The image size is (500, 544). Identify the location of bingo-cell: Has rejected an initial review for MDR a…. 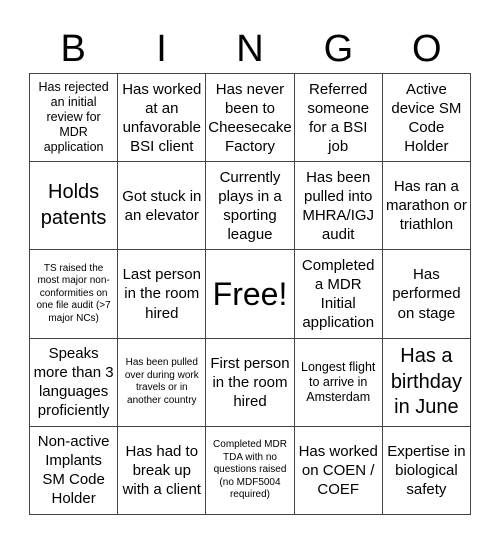
(74, 118).